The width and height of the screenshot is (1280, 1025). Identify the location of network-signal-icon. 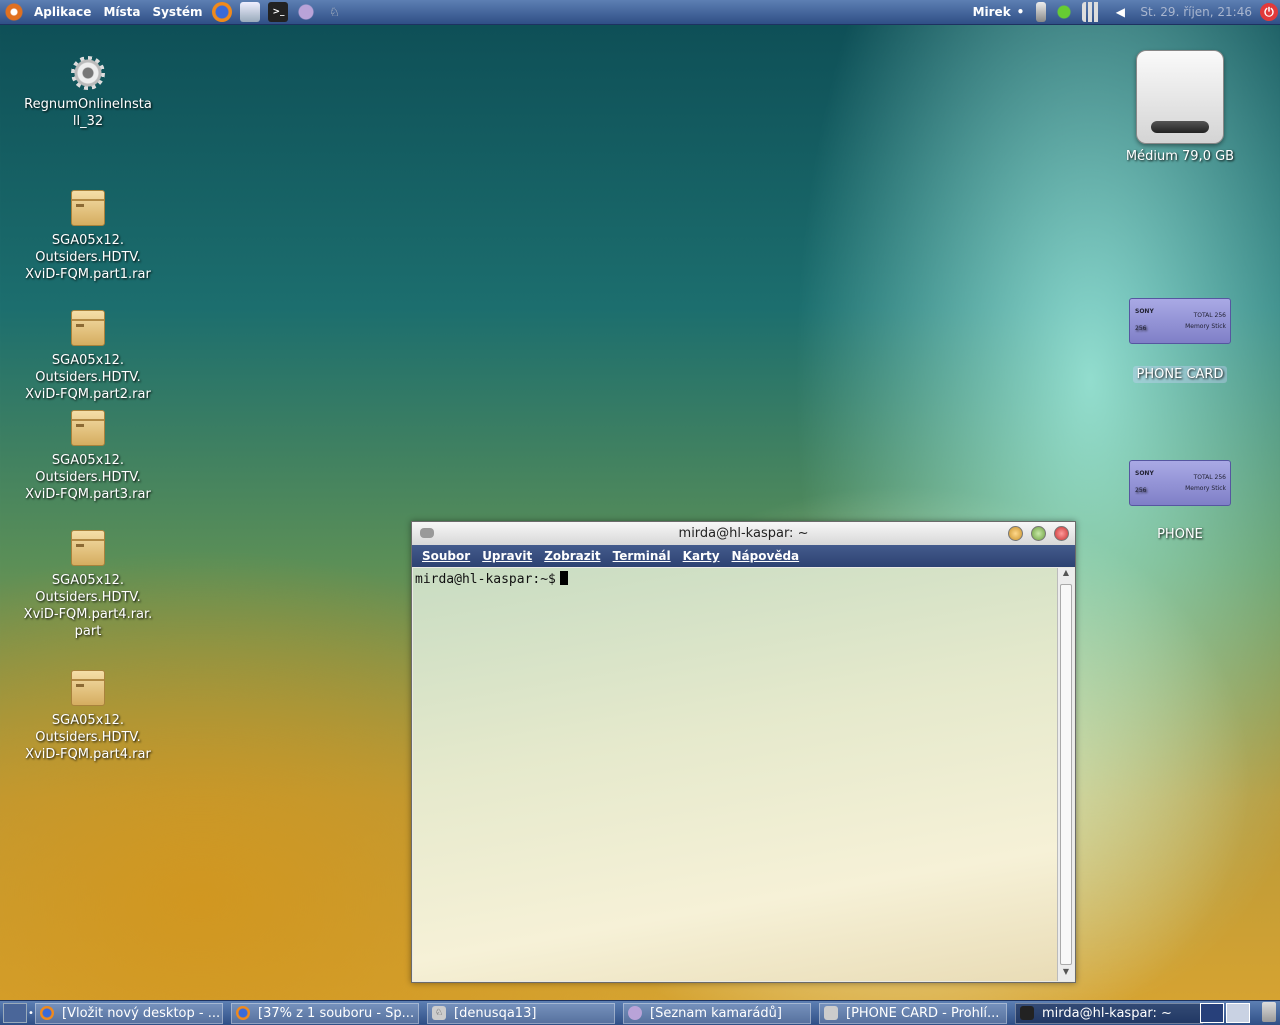
(1092, 12).